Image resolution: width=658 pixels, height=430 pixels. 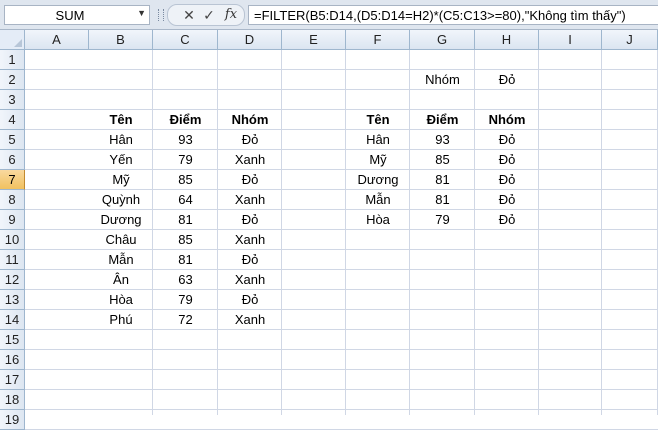 What do you see at coordinates (121, 260) in the screenshot?
I see `cell-b11: Mẫn` at bounding box center [121, 260].